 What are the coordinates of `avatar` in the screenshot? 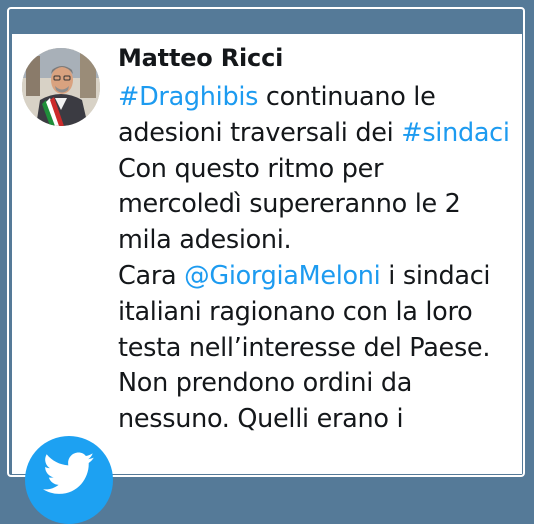 It's located at (61, 87).